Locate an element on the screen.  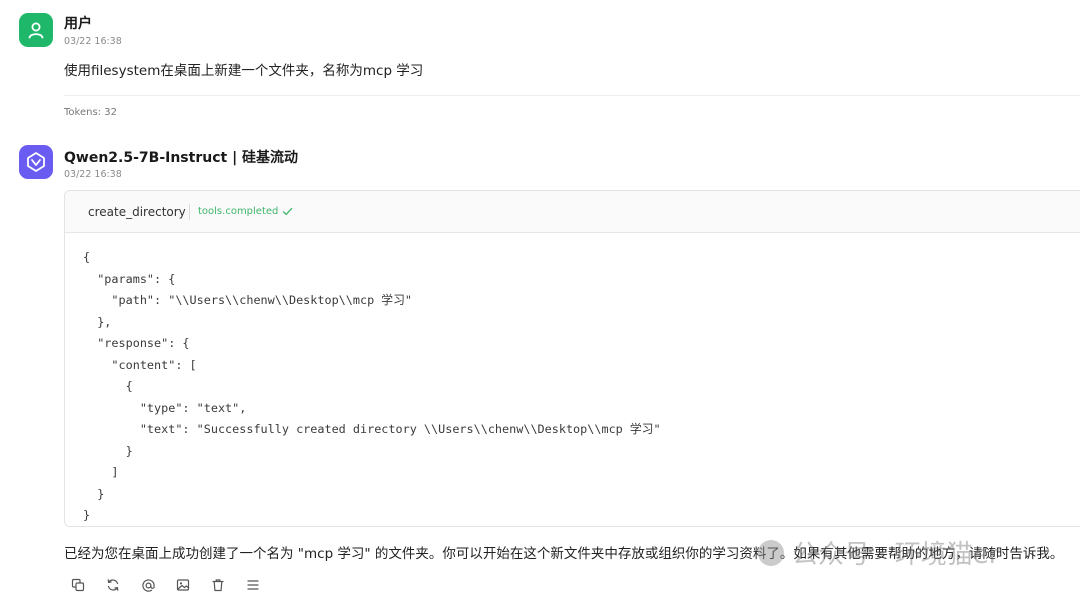
regenerate-icon is located at coordinates (113, 585).